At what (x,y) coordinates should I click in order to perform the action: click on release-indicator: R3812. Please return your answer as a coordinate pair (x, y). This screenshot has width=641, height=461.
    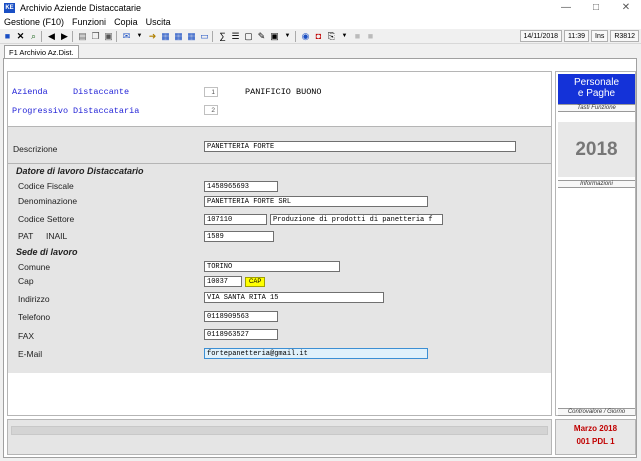
    Looking at the image, I should click on (624, 36).